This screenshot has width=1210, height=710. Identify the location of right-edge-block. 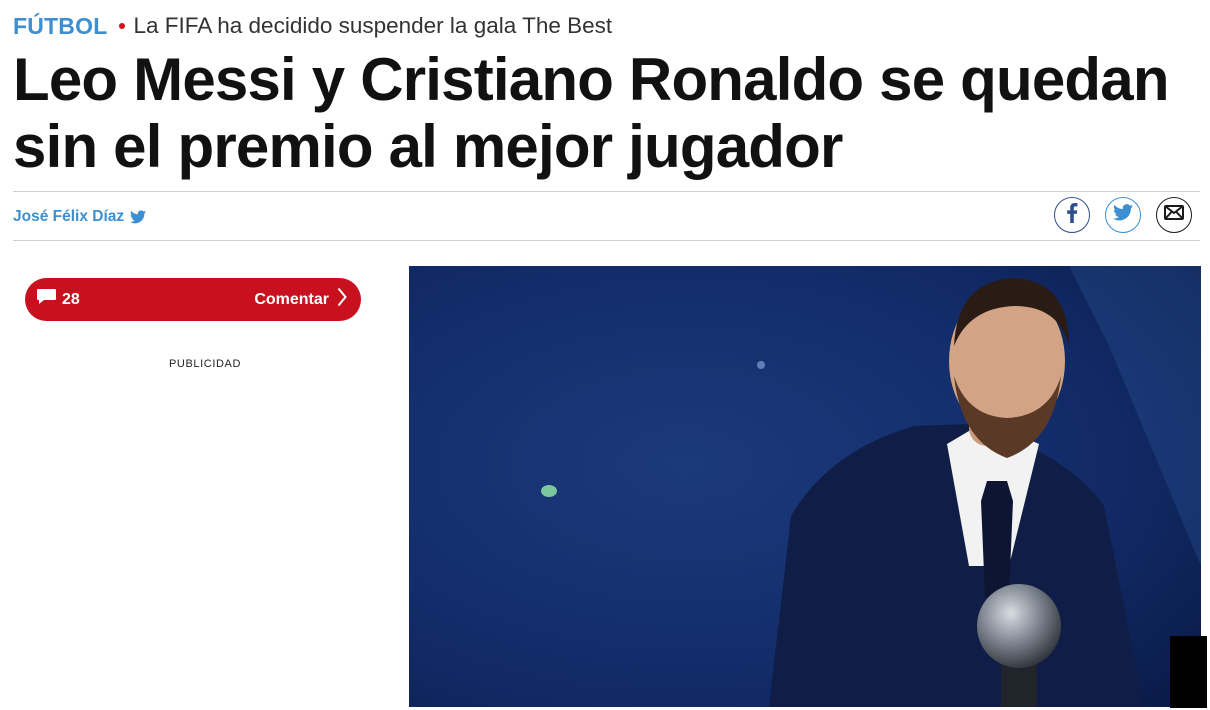
(1188, 672).